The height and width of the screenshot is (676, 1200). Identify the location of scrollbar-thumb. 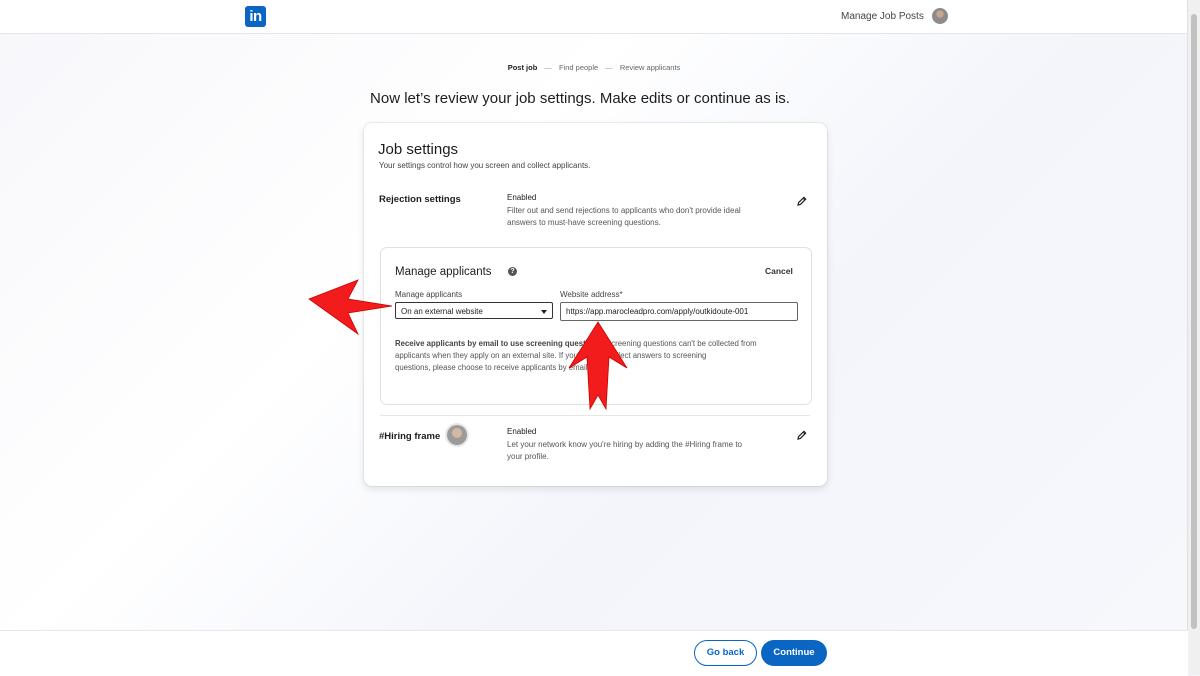
(1194, 321).